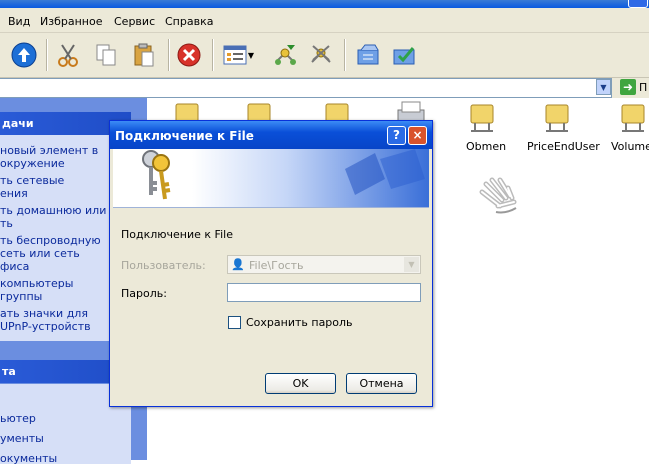  Describe the element at coordinates (65, 458) in the screenshot. I see `other-link-shared-documents: окументы` at that location.